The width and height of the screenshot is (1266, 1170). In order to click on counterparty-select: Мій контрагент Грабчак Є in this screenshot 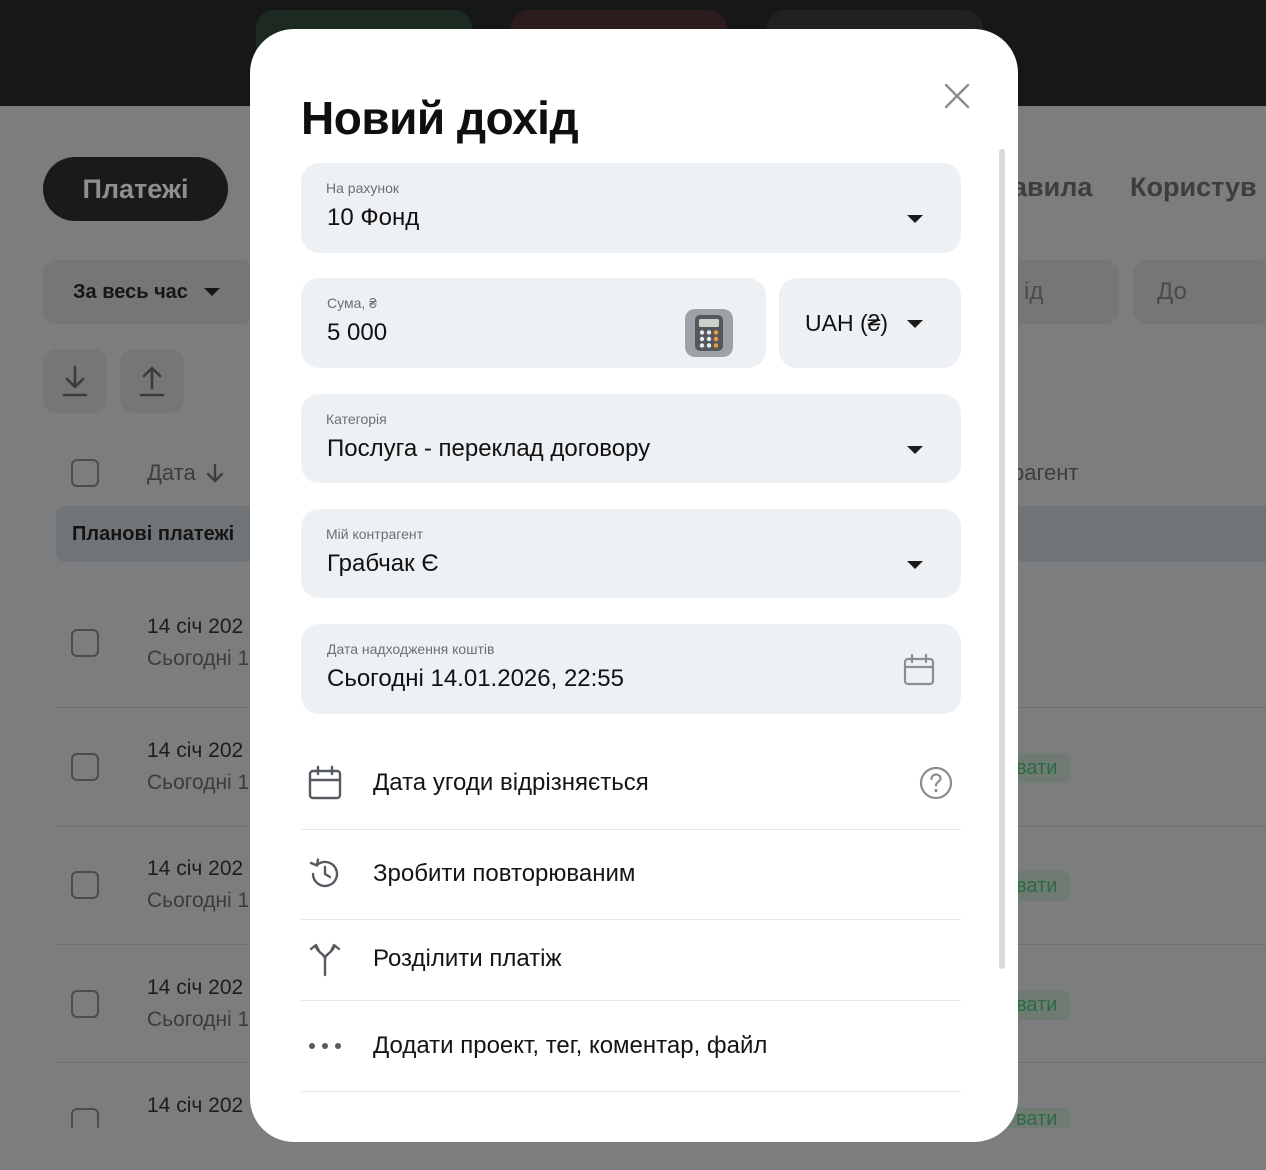, I will do `click(631, 553)`.